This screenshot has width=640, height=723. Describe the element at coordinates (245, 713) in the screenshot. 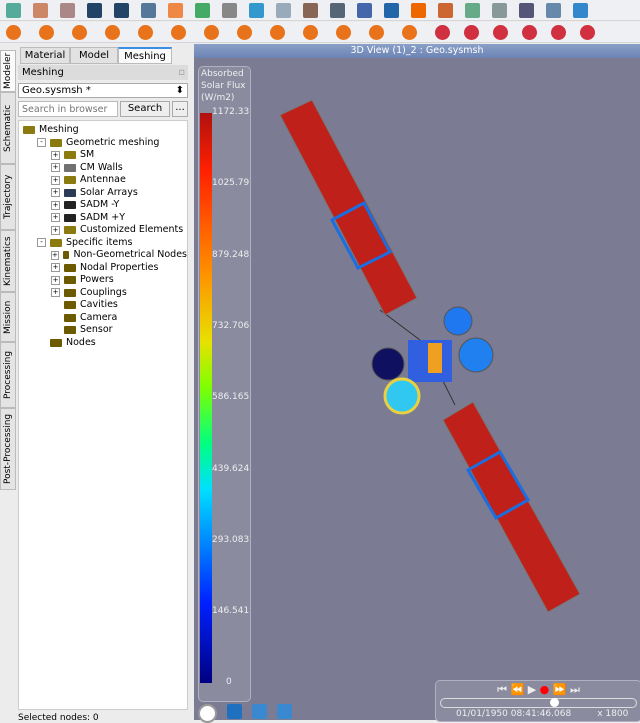

I see `view-toolbar` at that location.